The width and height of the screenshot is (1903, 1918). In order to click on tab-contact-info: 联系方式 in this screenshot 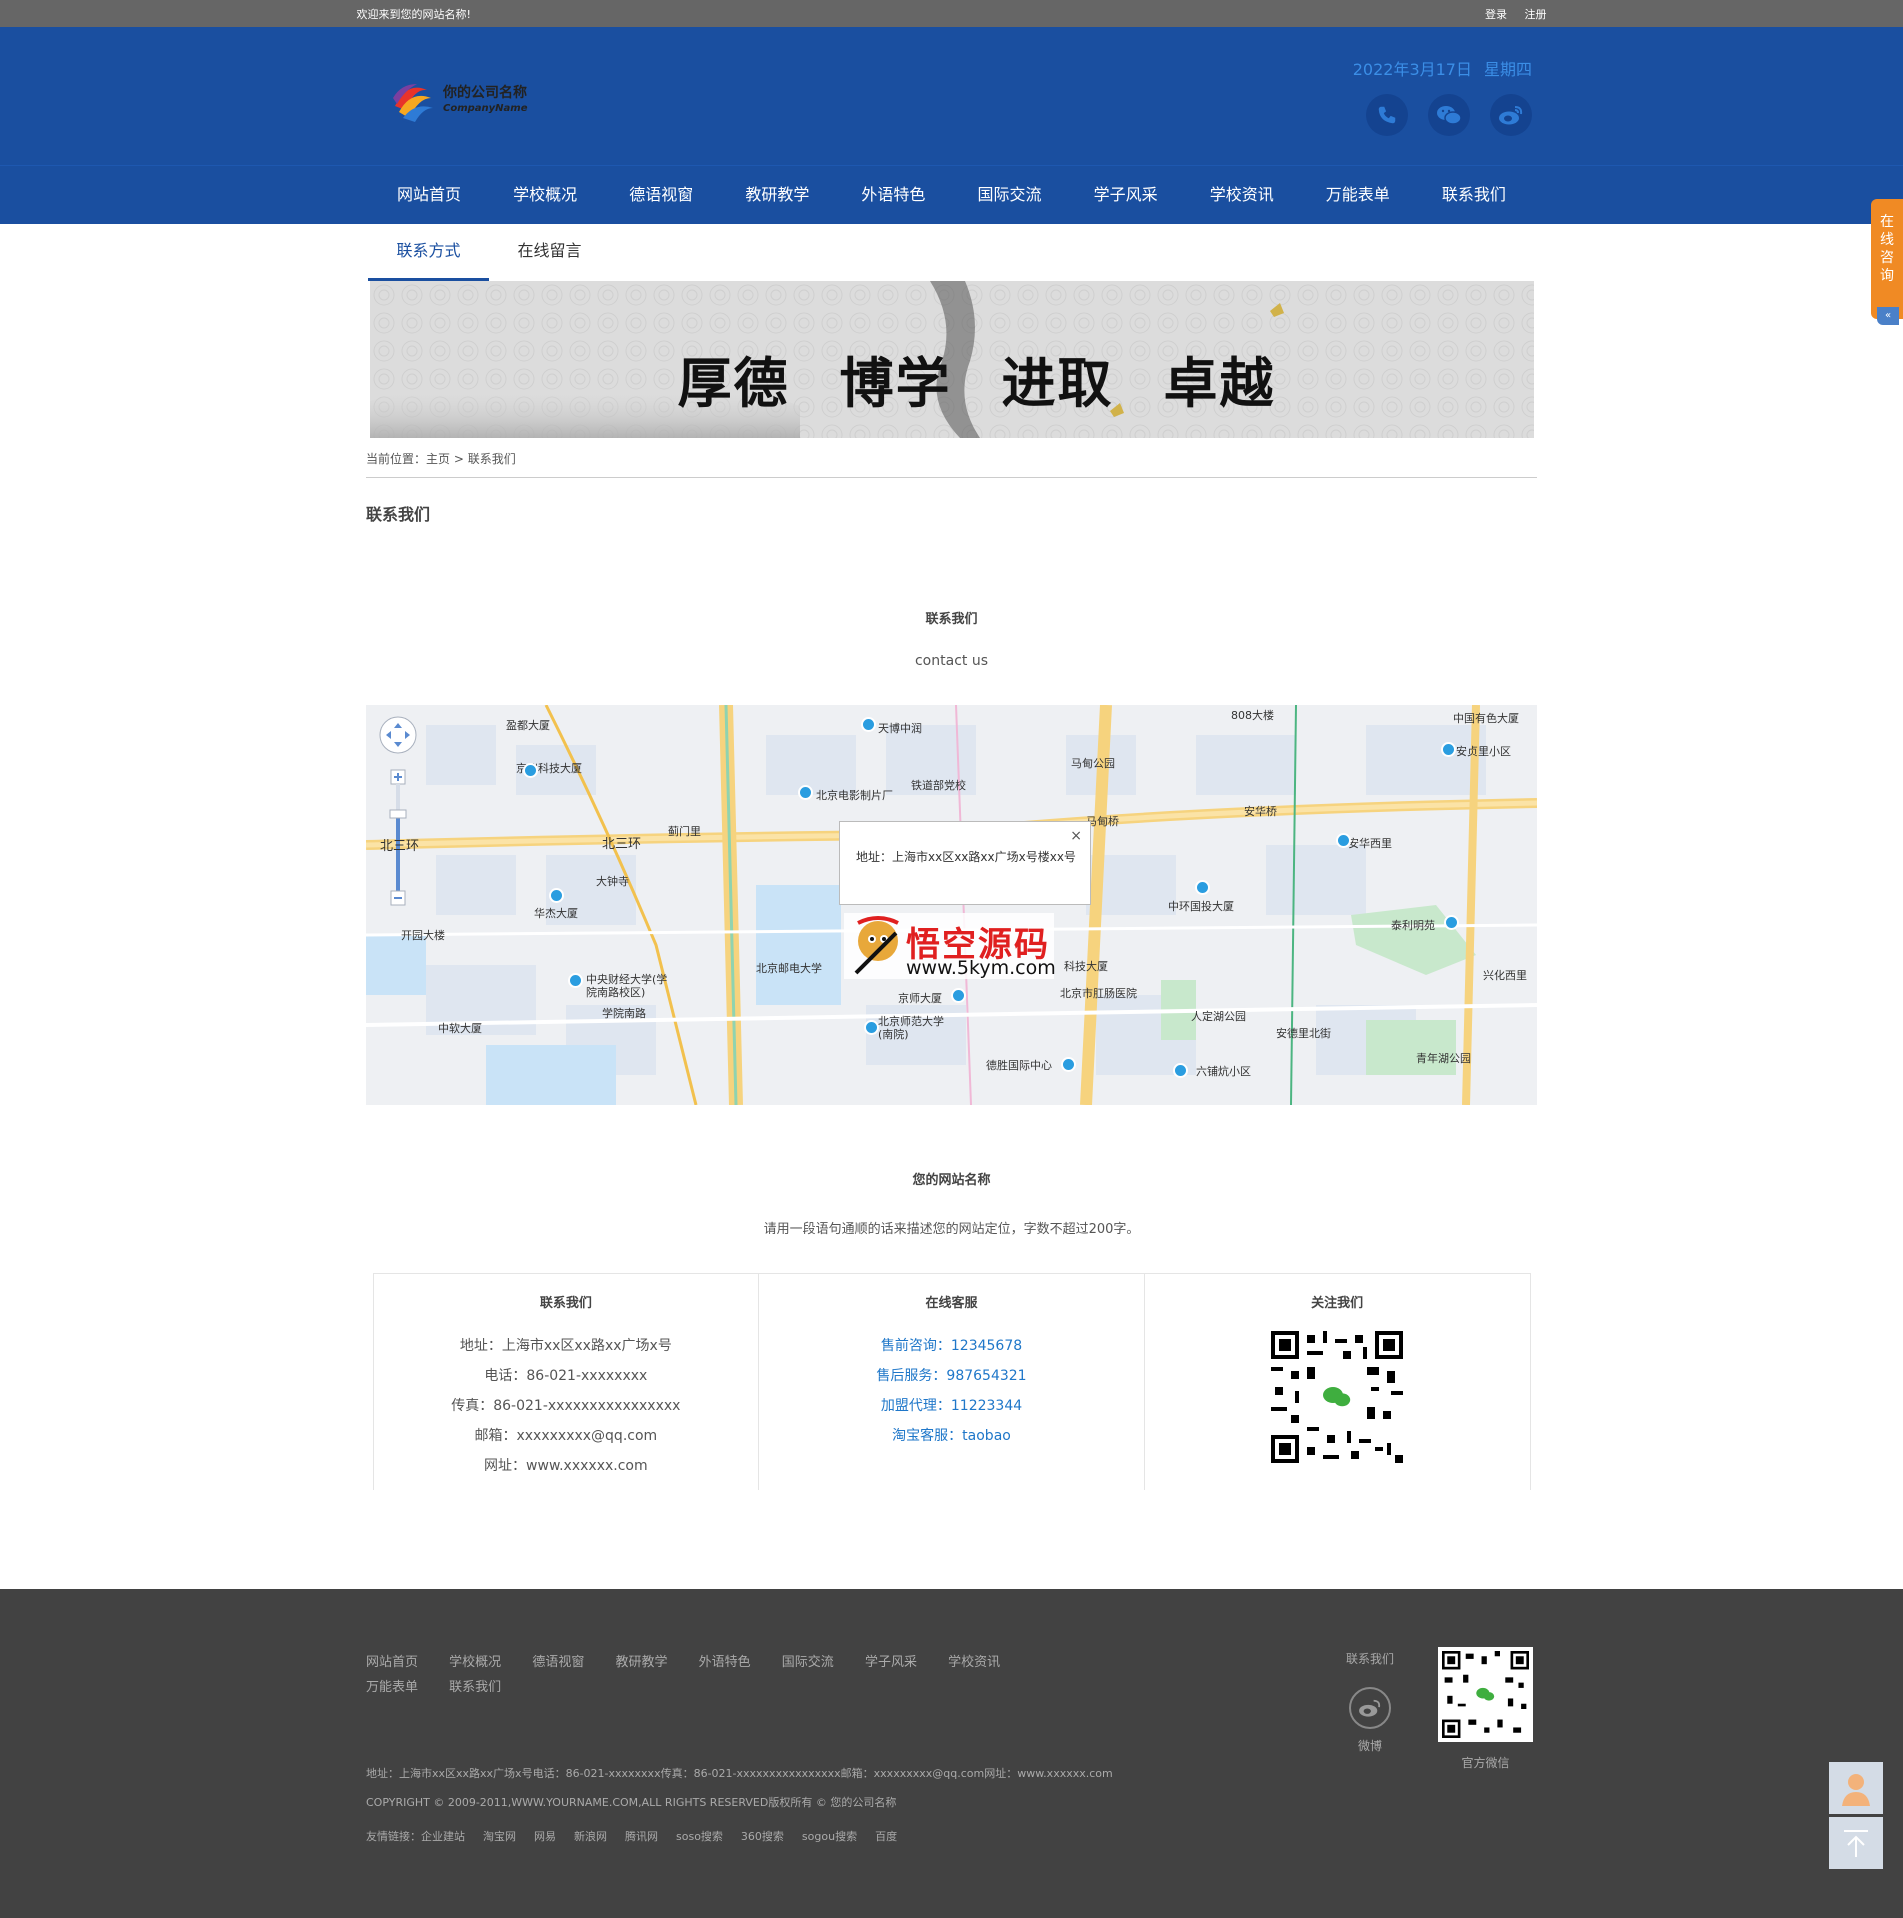, I will do `click(428, 252)`.